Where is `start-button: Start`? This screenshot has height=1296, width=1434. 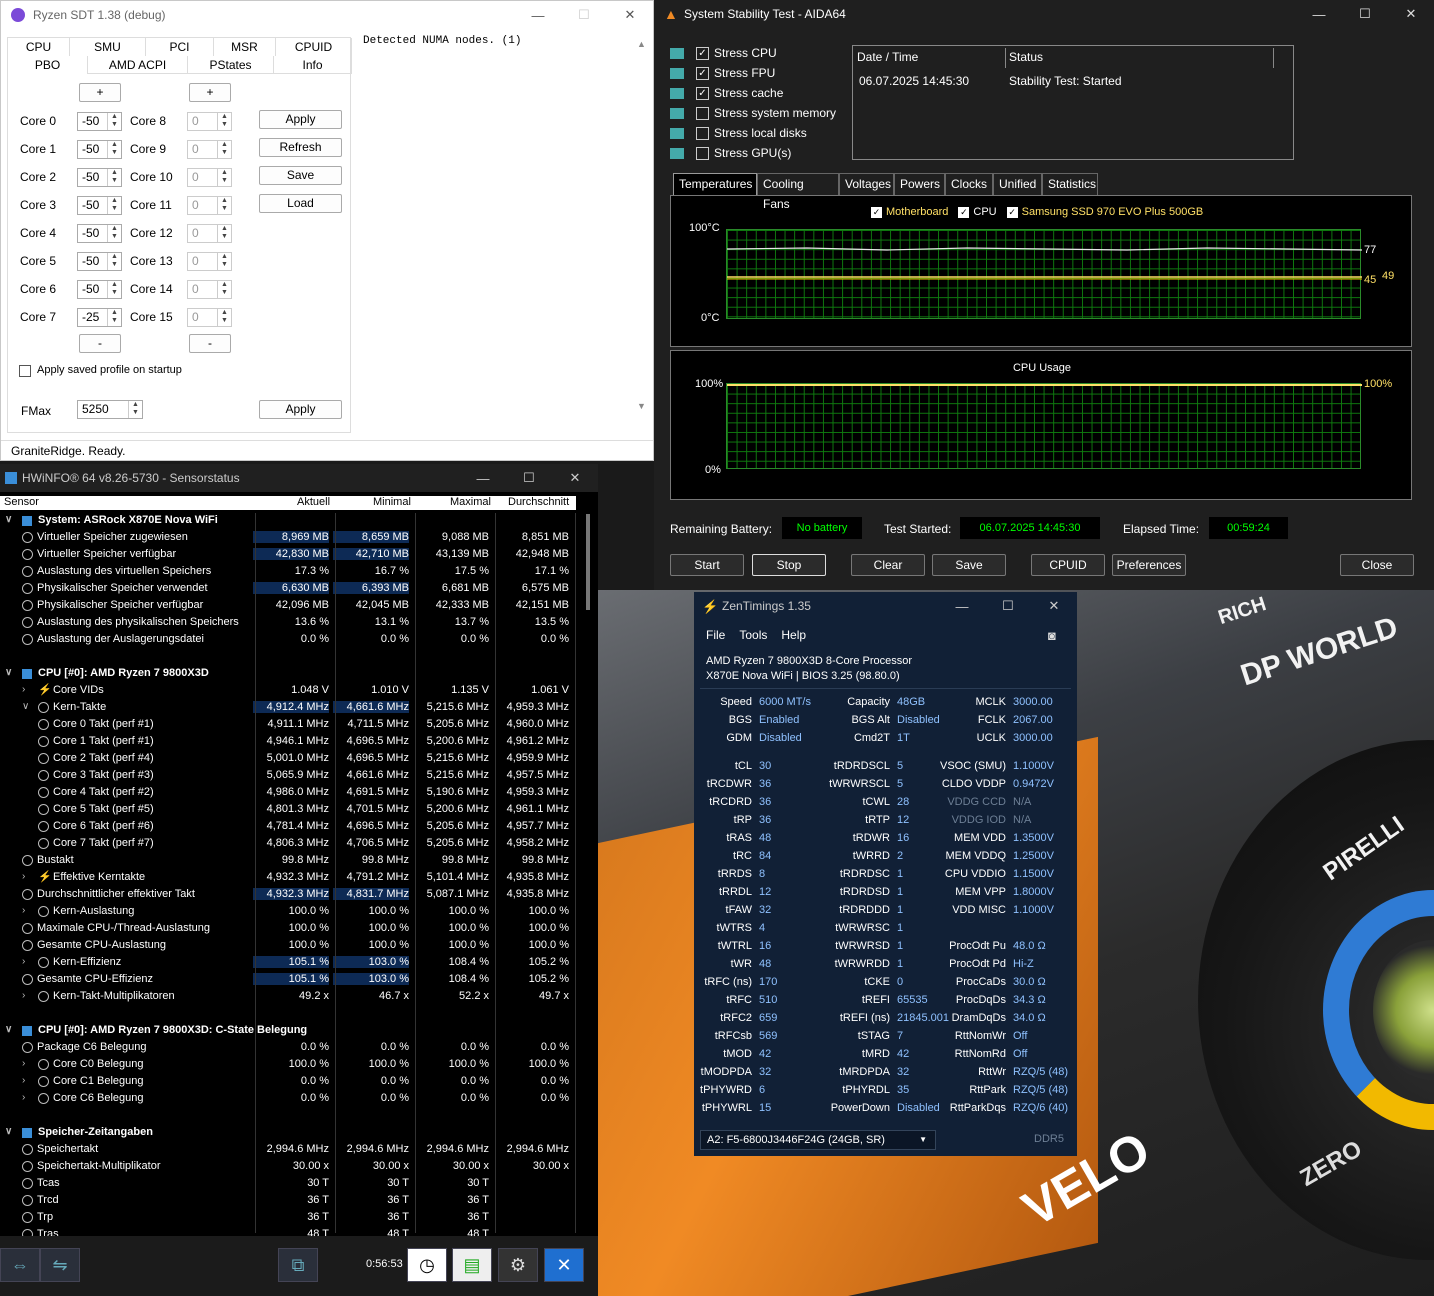
start-button: Start is located at coordinates (707, 565).